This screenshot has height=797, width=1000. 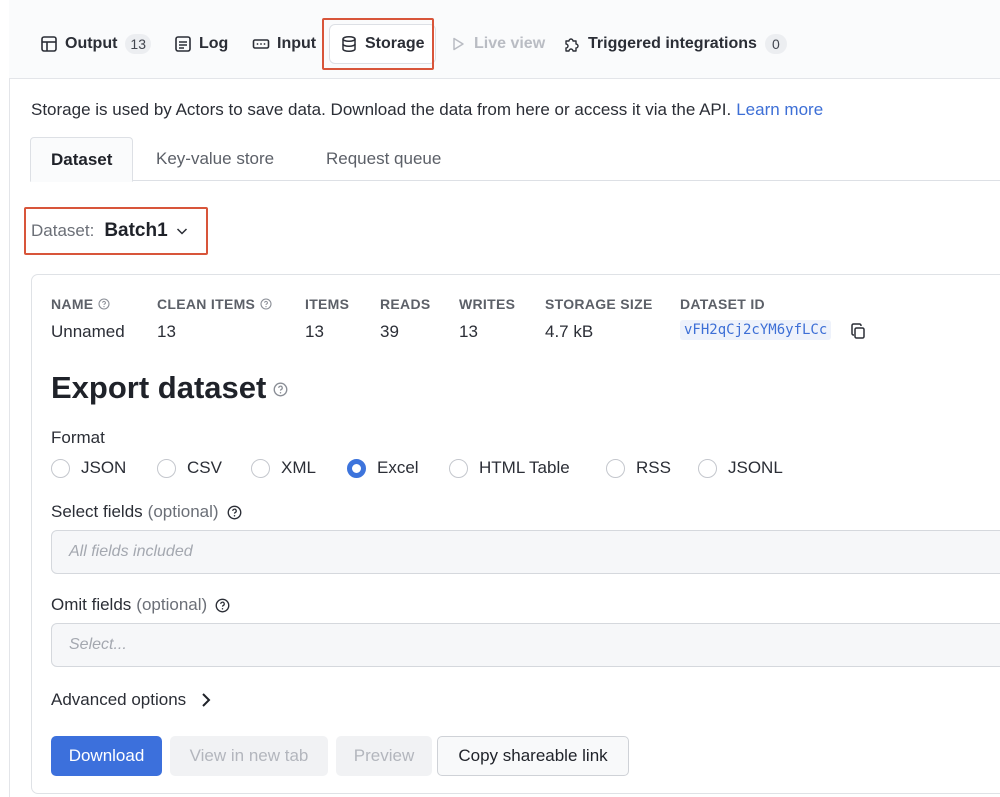 I want to click on puzzle-icon, so click(x=572, y=45).